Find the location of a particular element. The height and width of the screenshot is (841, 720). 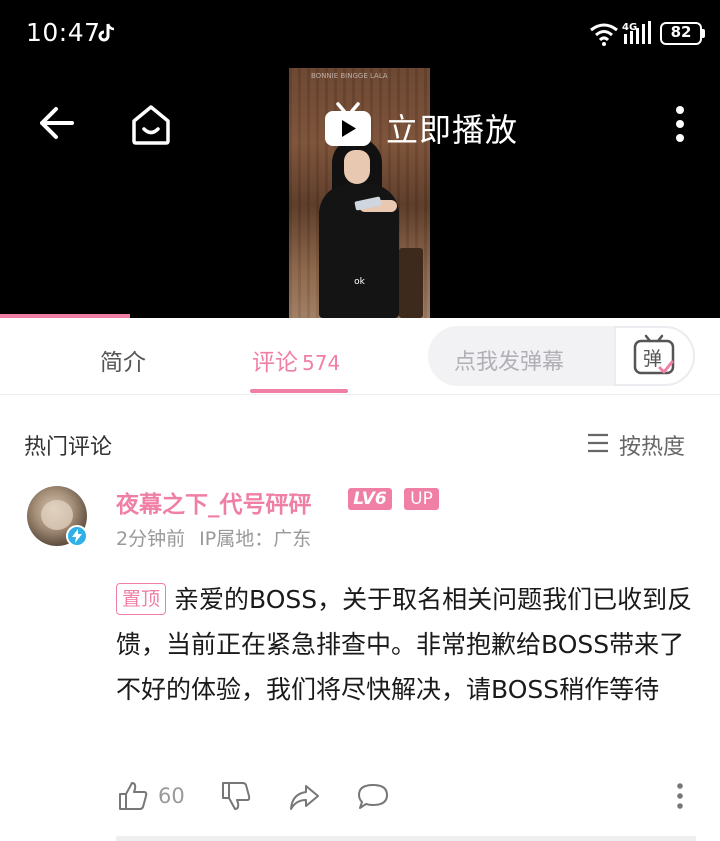

tv-play-icon is located at coordinates (348, 125).